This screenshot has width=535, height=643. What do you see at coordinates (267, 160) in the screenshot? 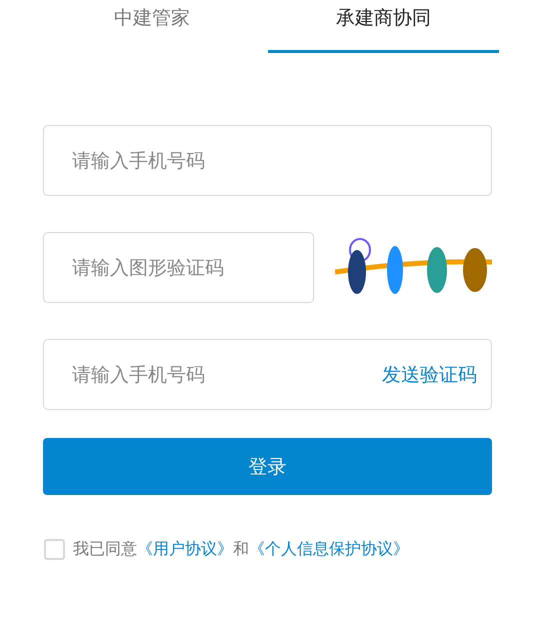
I see `phone-input-field: 请输入手机号码` at bounding box center [267, 160].